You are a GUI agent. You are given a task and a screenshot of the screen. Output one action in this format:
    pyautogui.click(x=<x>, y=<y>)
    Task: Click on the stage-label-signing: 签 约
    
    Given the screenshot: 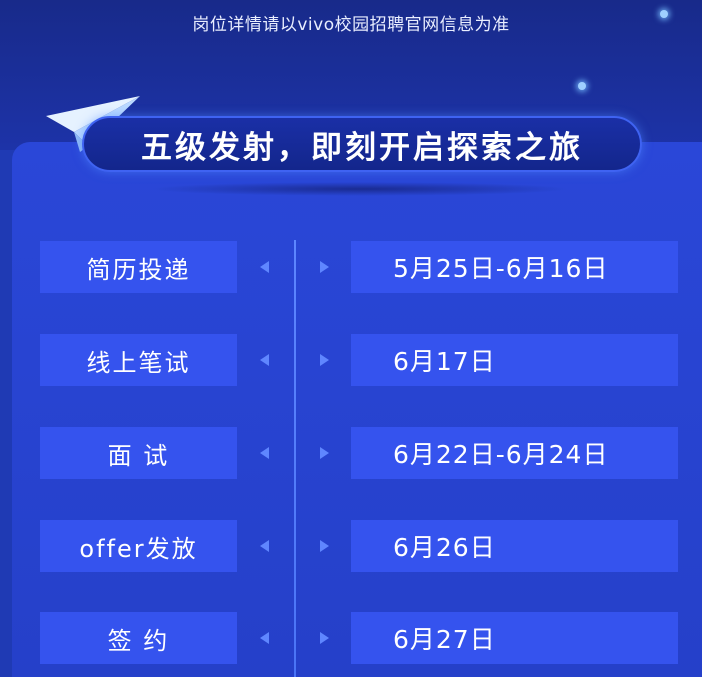 What is the action you would take?
    pyautogui.click(x=138, y=638)
    